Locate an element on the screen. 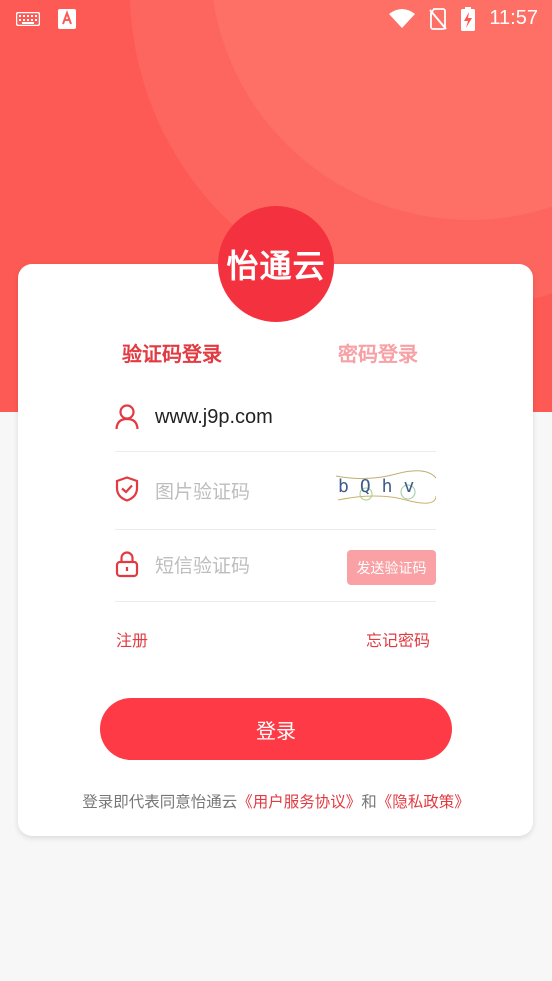  terms-link: 《用户服务协议》 is located at coordinates (299, 802).